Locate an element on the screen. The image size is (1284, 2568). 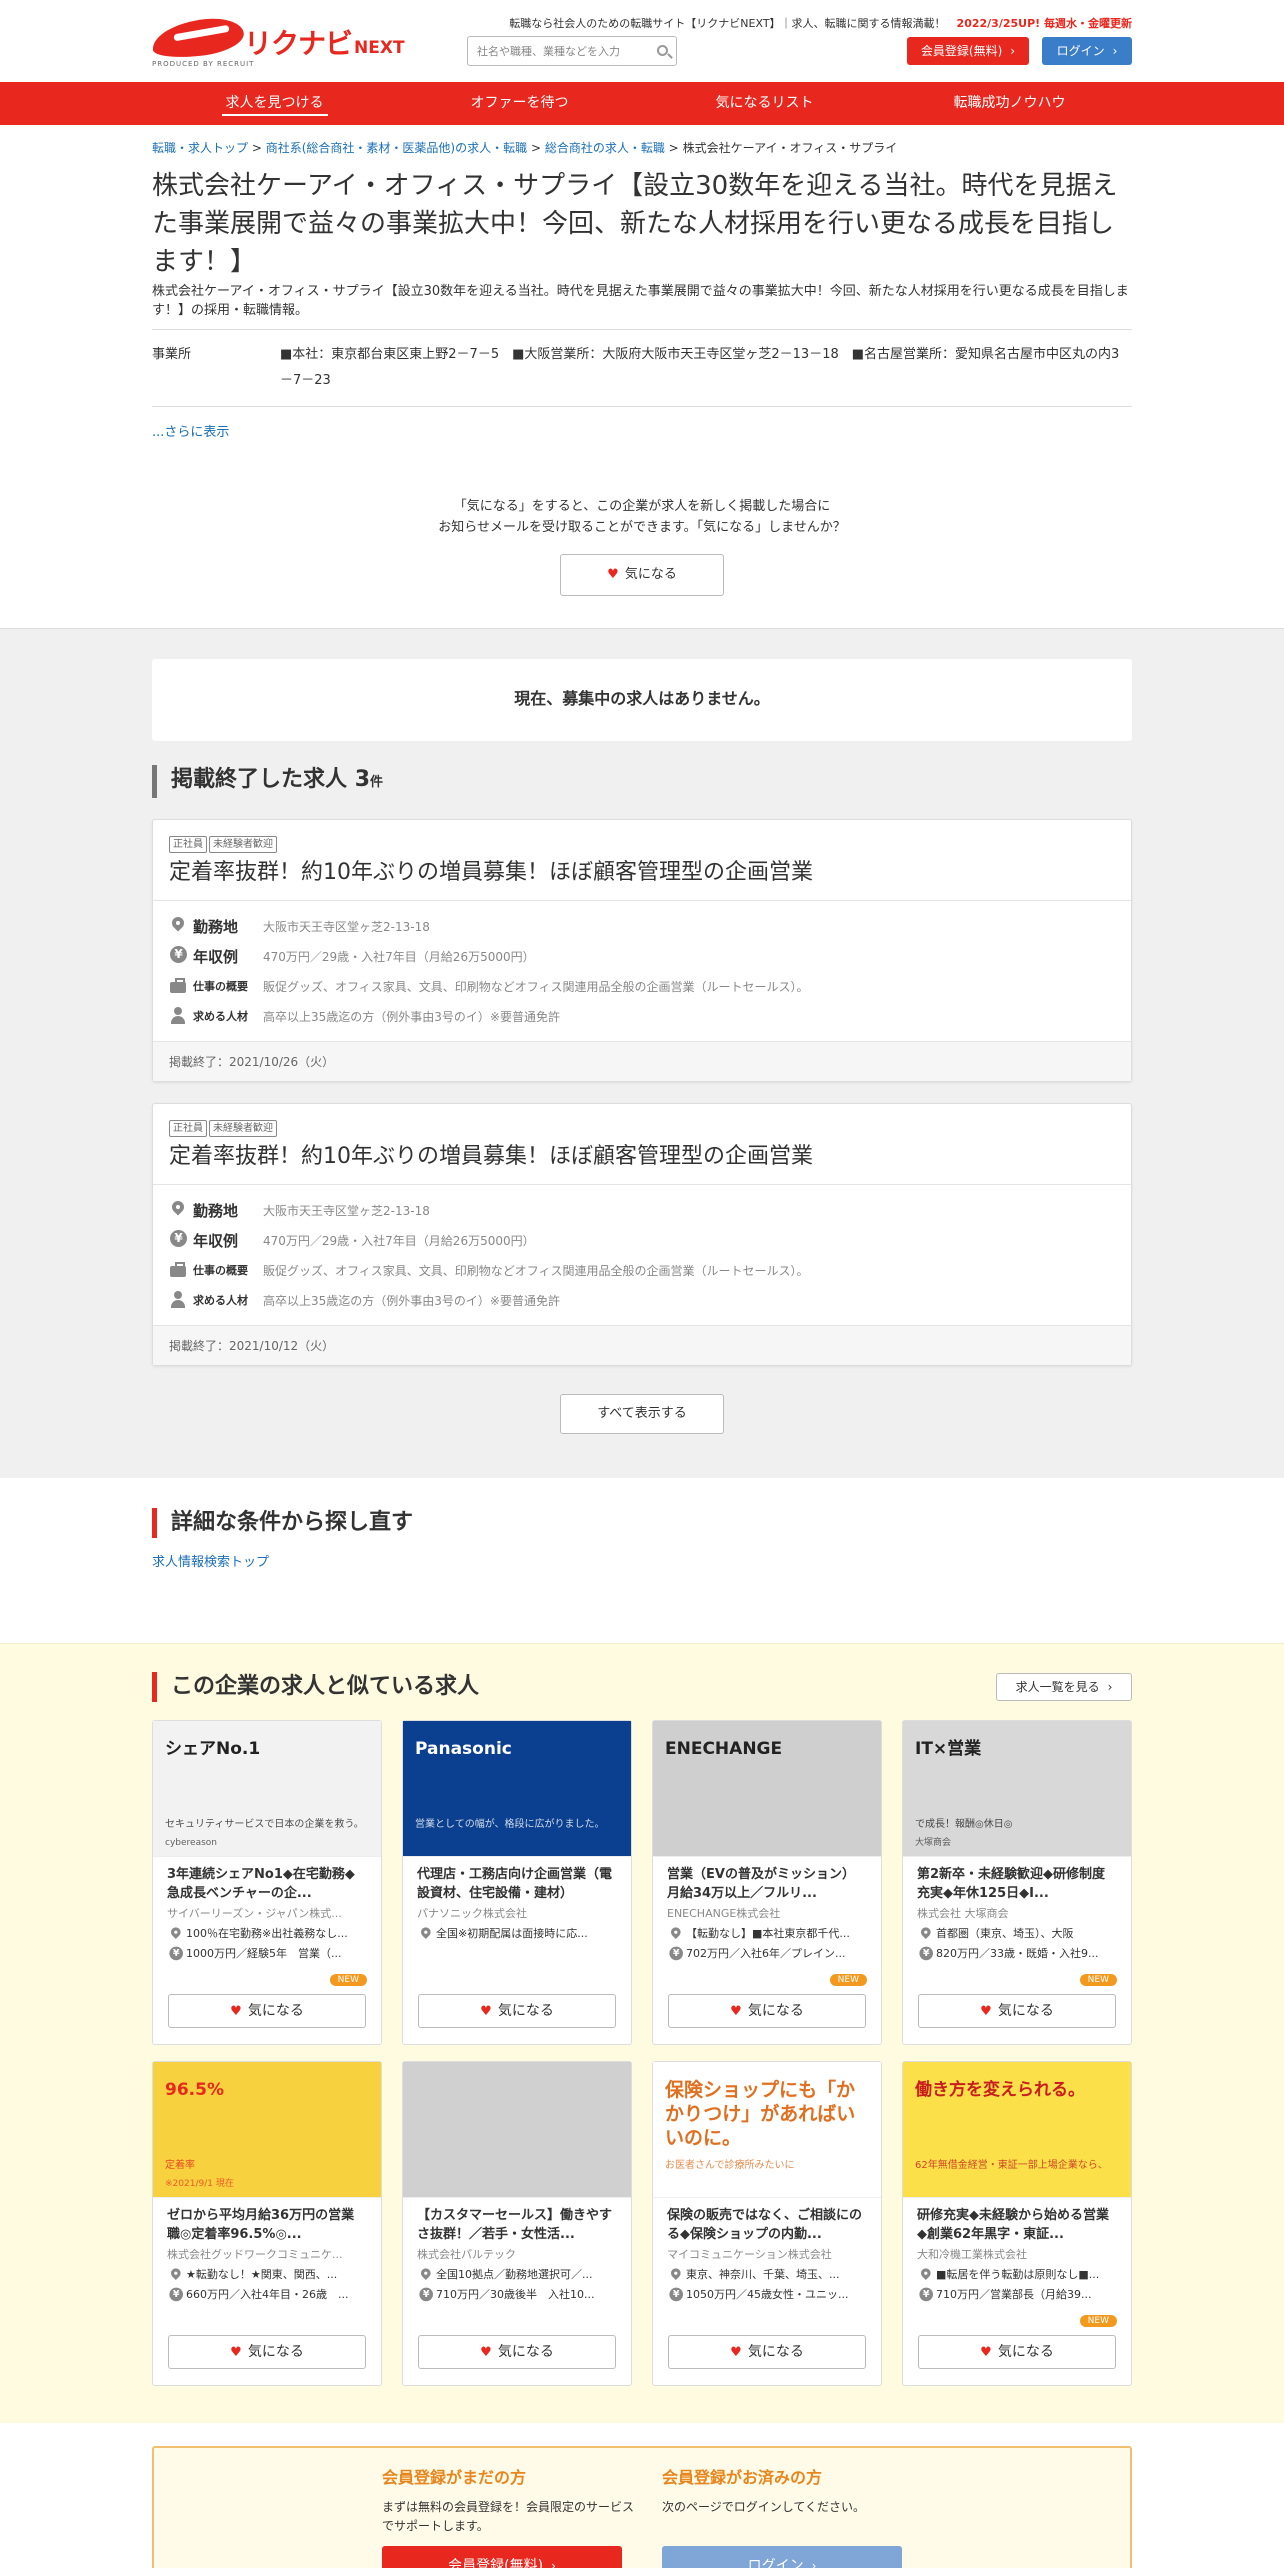
search-icon is located at coordinates (662, 50).